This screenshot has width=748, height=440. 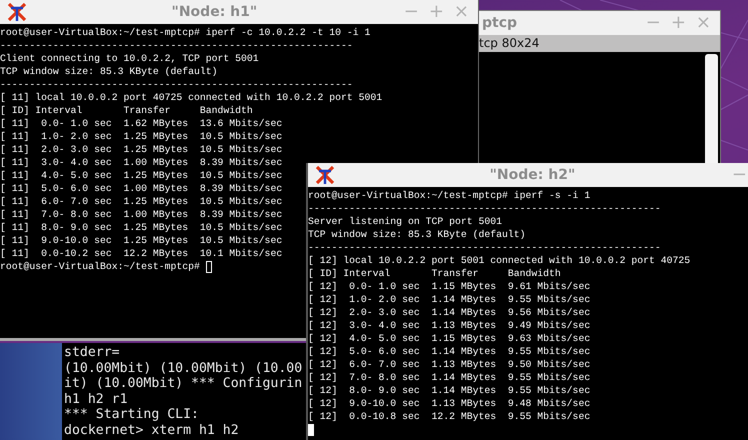 I want to click on console-line: stderr=, so click(x=92, y=352).